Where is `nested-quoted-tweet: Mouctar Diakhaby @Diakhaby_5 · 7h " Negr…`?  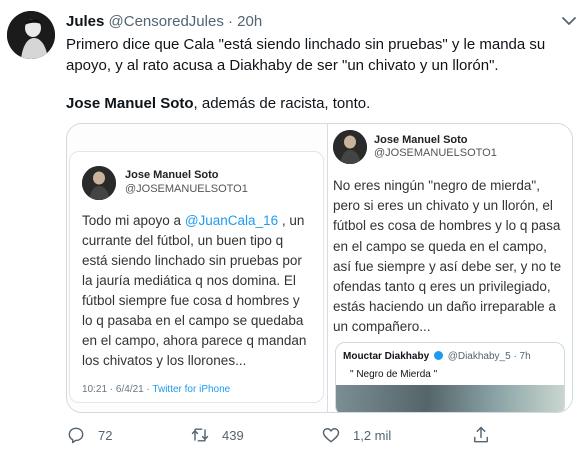 nested-quoted-tweet: Mouctar Diakhaby @Diakhaby_5 · 7h " Negr… is located at coordinates (450, 377).